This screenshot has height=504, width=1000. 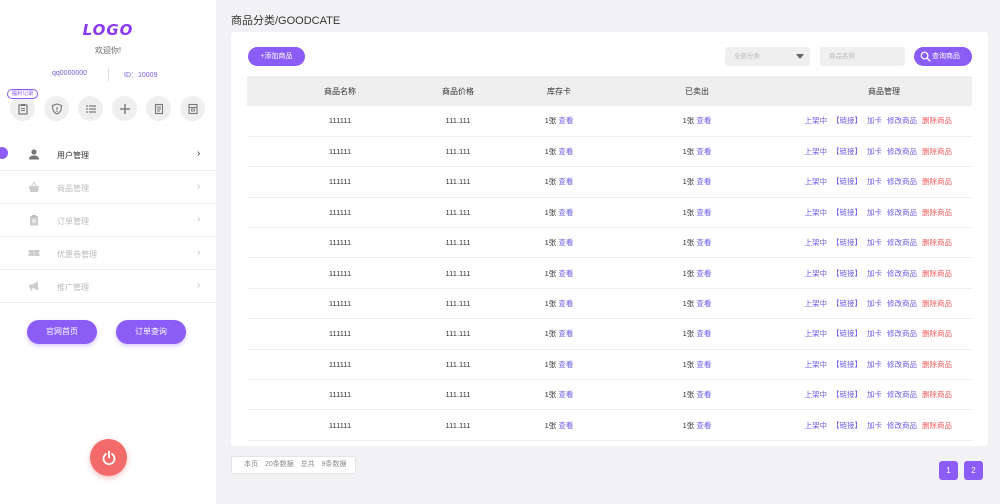 What do you see at coordinates (697, 91) in the screenshot?
I see `header-sold: 已卖出` at bounding box center [697, 91].